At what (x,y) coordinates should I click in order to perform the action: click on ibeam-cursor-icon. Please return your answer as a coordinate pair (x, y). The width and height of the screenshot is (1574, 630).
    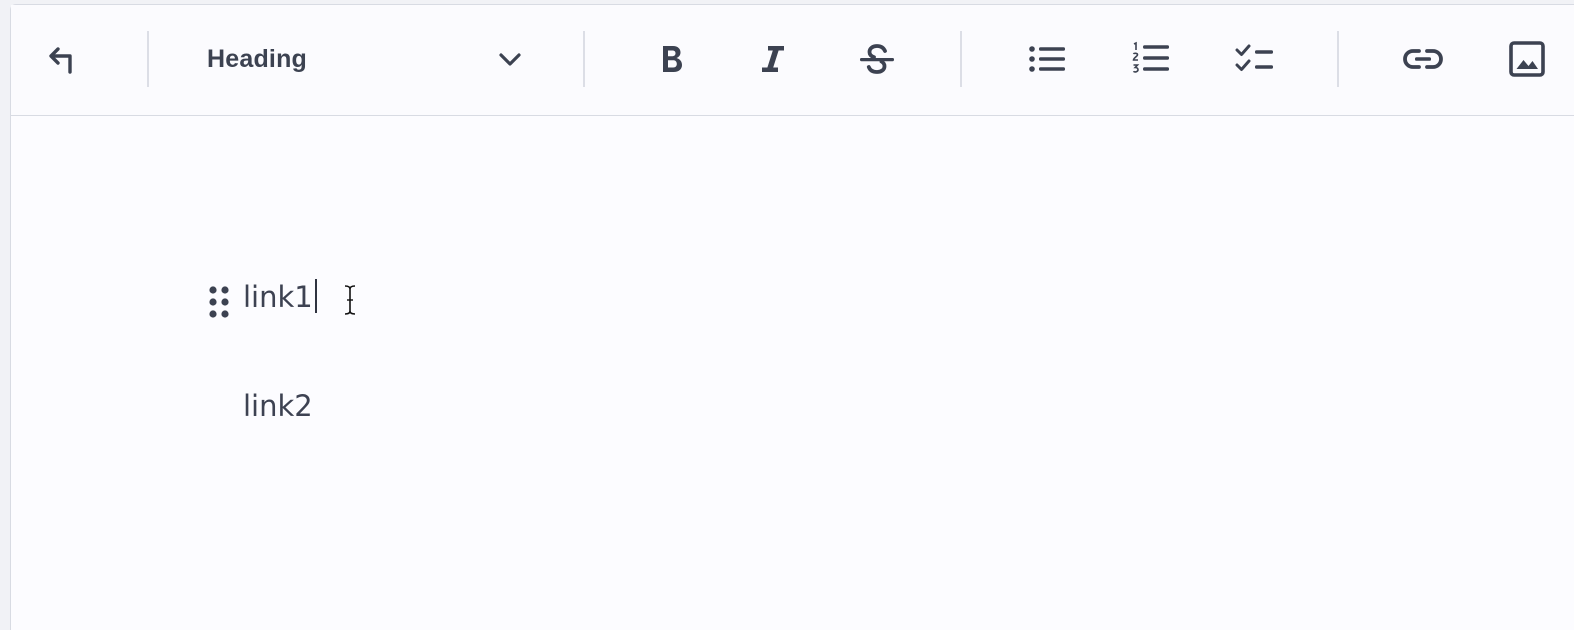
    Looking at the image, I should click on (350, 300).